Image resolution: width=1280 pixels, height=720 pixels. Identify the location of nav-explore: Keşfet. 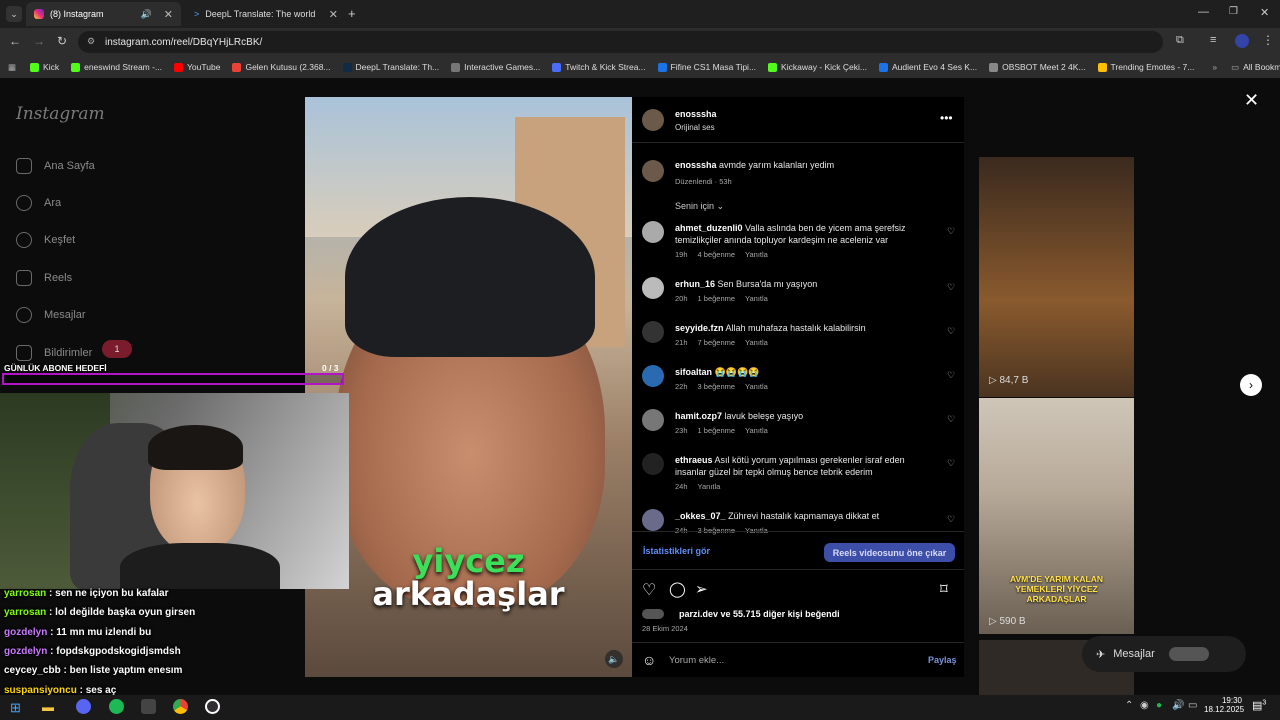
(45, 240).